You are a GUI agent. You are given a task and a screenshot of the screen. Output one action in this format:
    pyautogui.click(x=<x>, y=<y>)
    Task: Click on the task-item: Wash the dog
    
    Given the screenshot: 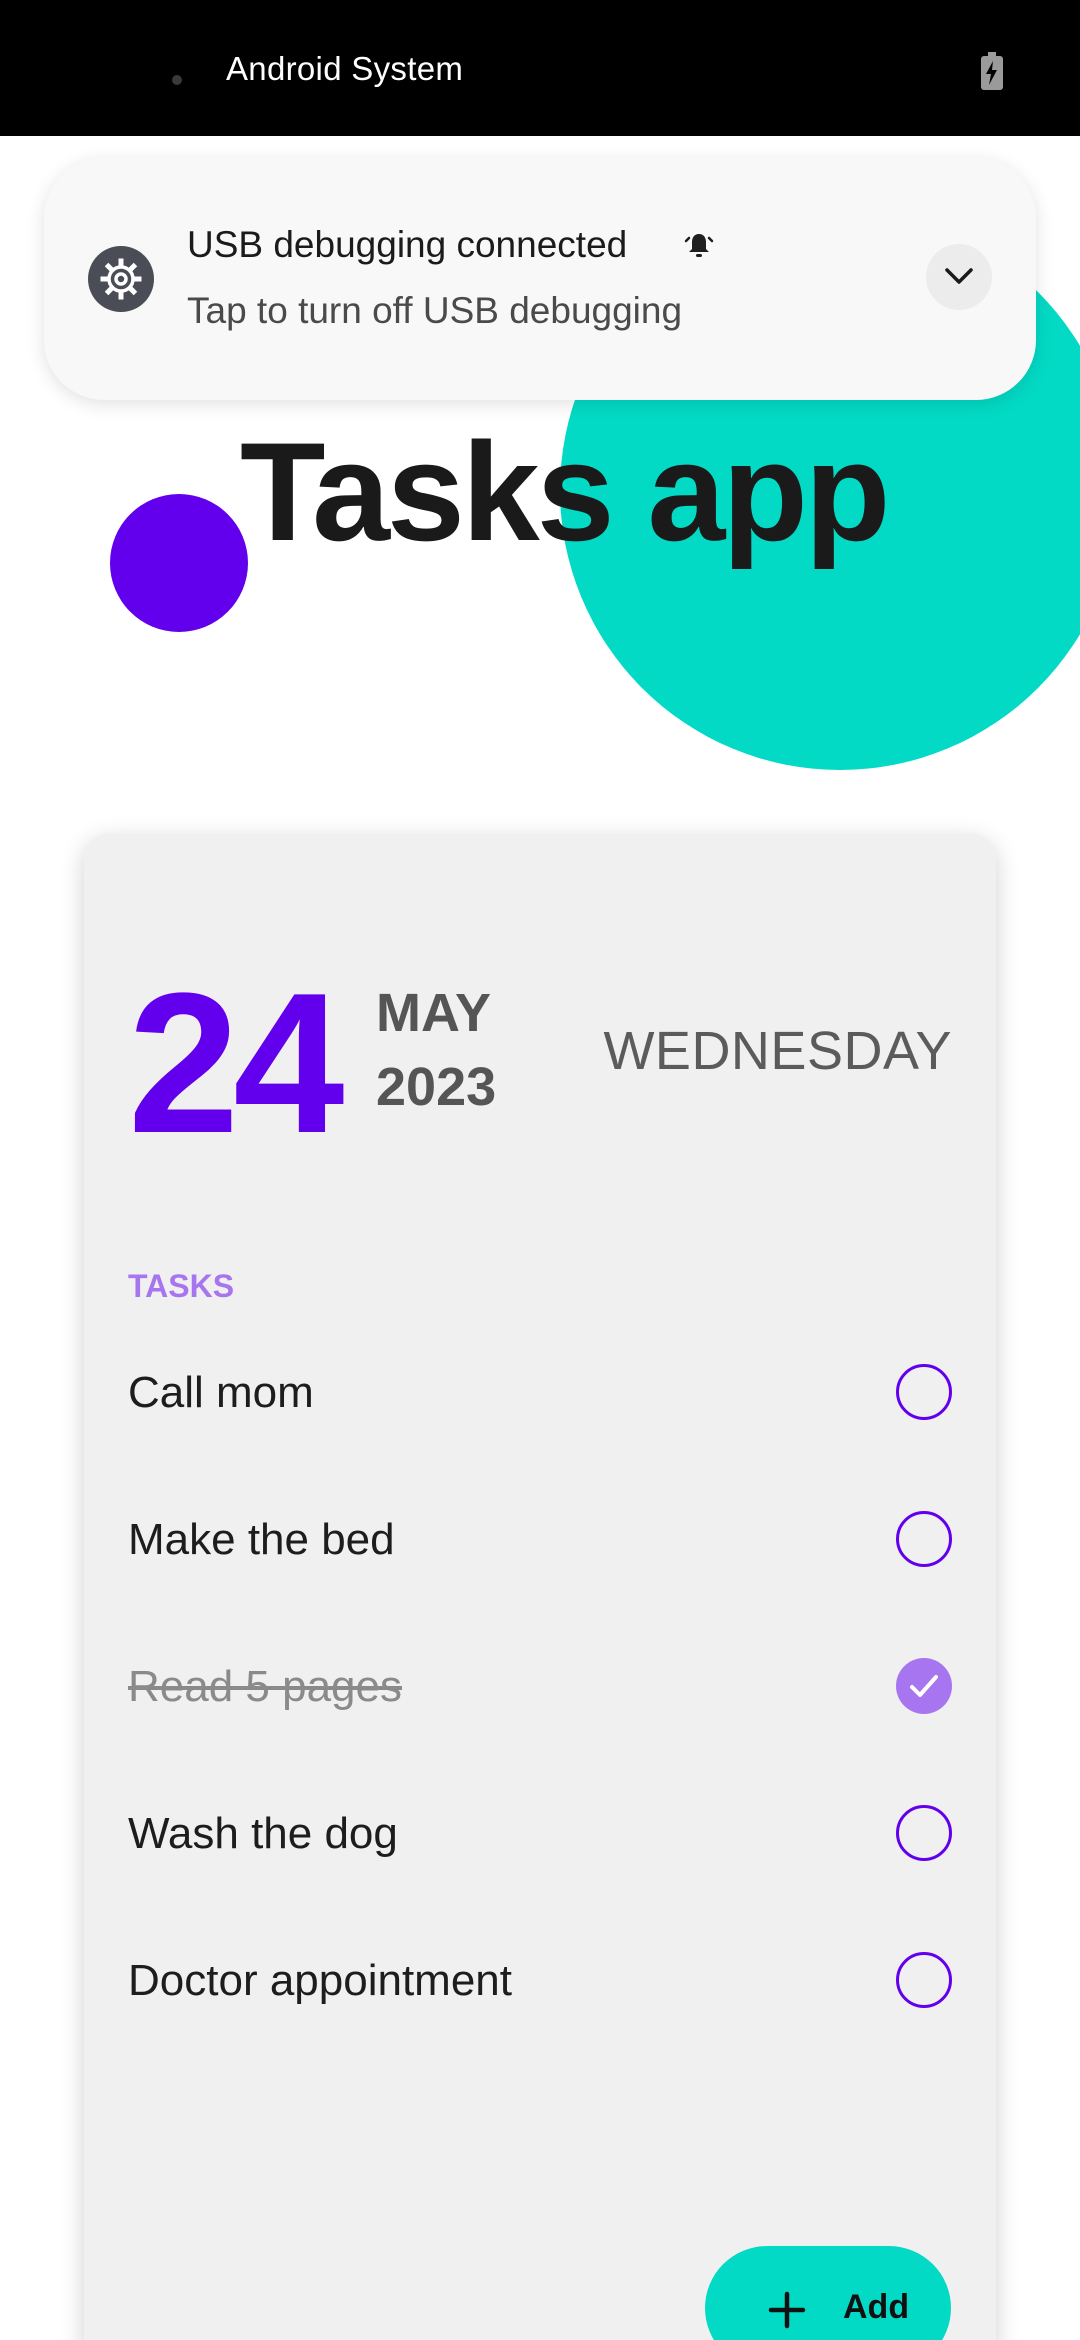 What is the action you would take?
    pyautogui.click(x=540, y=1835)
    